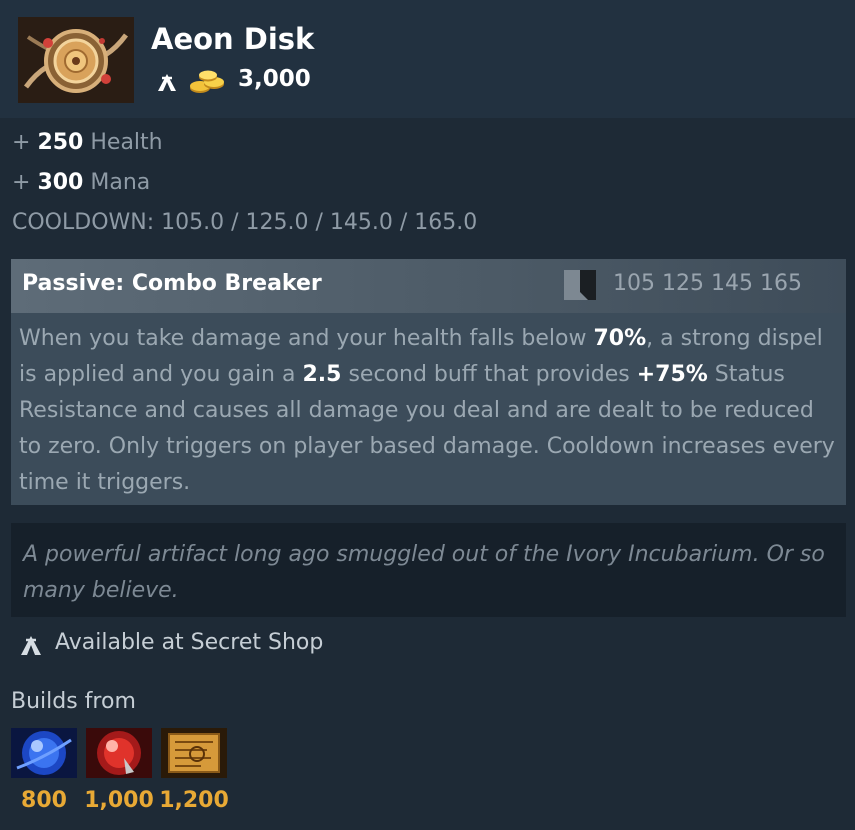  What do you see at coordinates (194, 800) in the screenshot?
I see `component-cost: 1,200` at bounding box center [194, 800].